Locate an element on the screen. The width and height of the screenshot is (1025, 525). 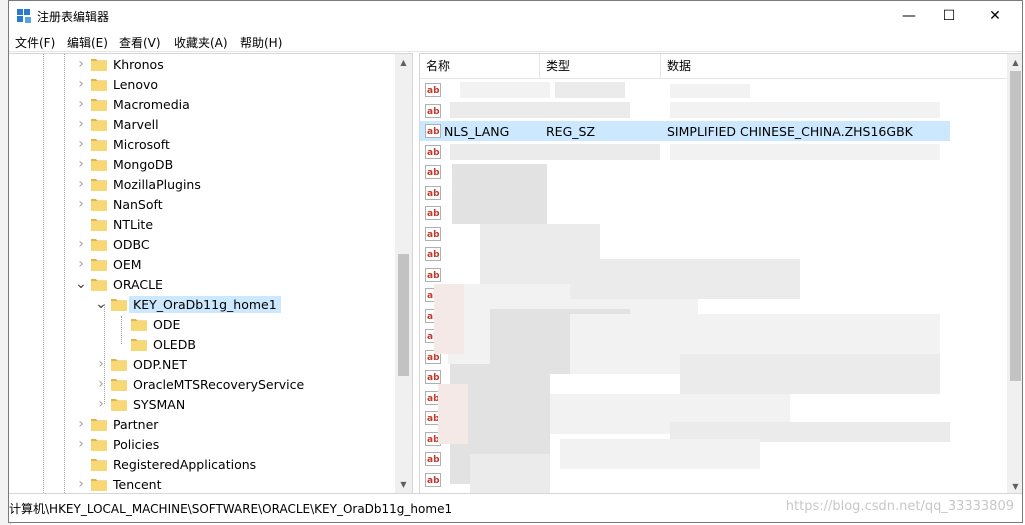
maximize-button: ☐ is located at coordinates (949, 16).